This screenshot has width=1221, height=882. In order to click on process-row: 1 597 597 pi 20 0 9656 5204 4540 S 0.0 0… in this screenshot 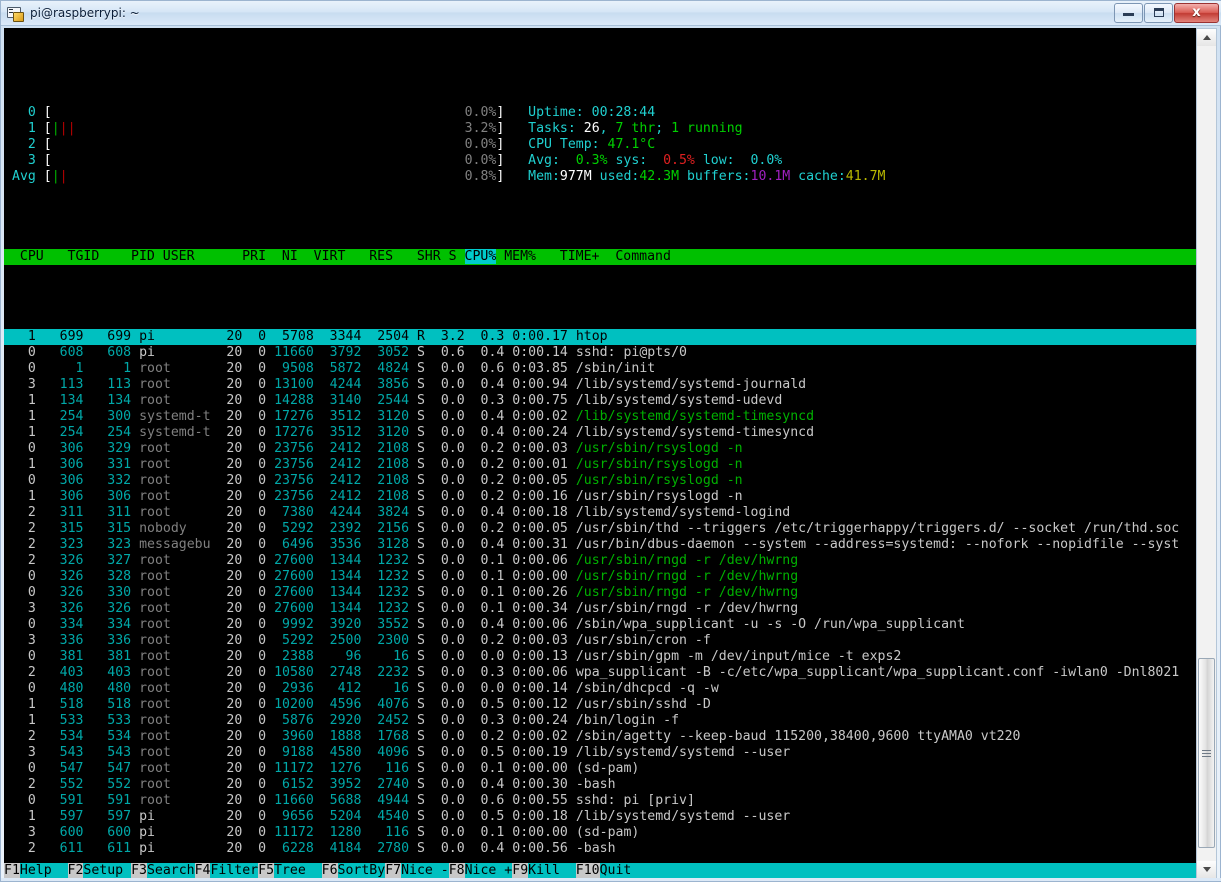, I will do `click(600, 817)`.